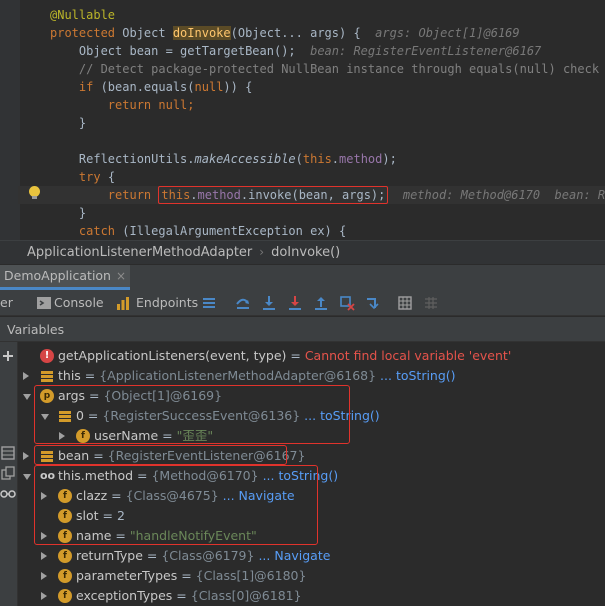  What do you see at coordinates (327, 15) in the screenshot?
I see `code-line: @Nullable` at bounding box center [327, 15].